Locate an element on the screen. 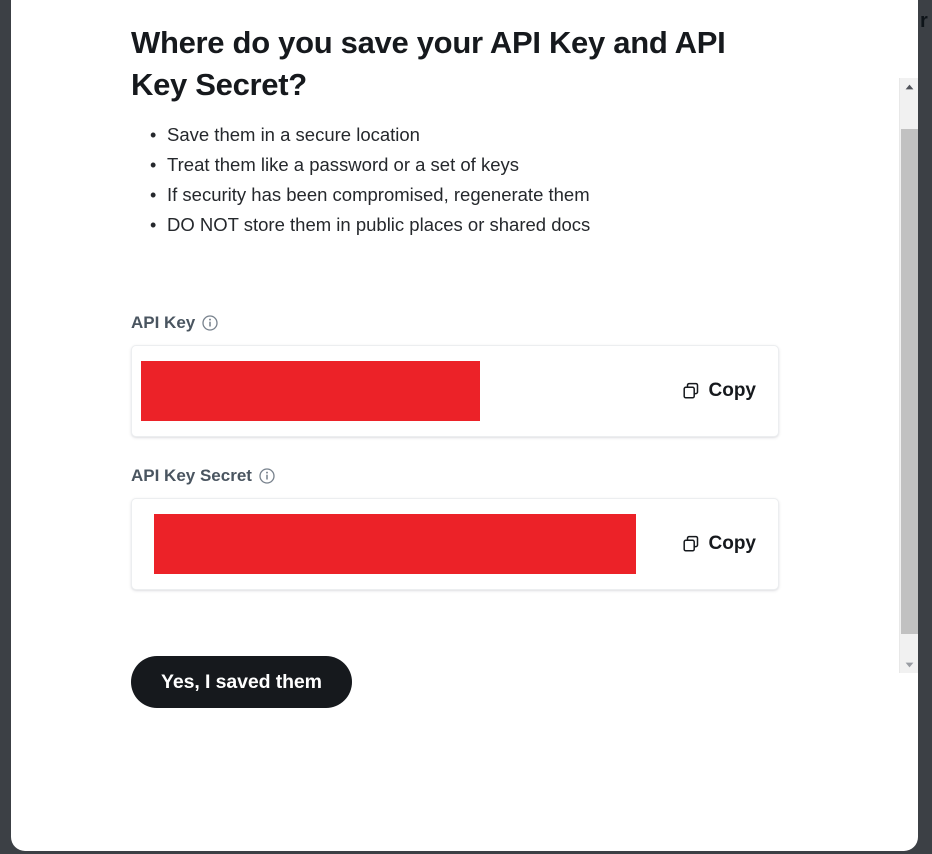 This screenshot has width=932, height=854. copy-api-key-label: Copy is located at coordinates (732, 390).